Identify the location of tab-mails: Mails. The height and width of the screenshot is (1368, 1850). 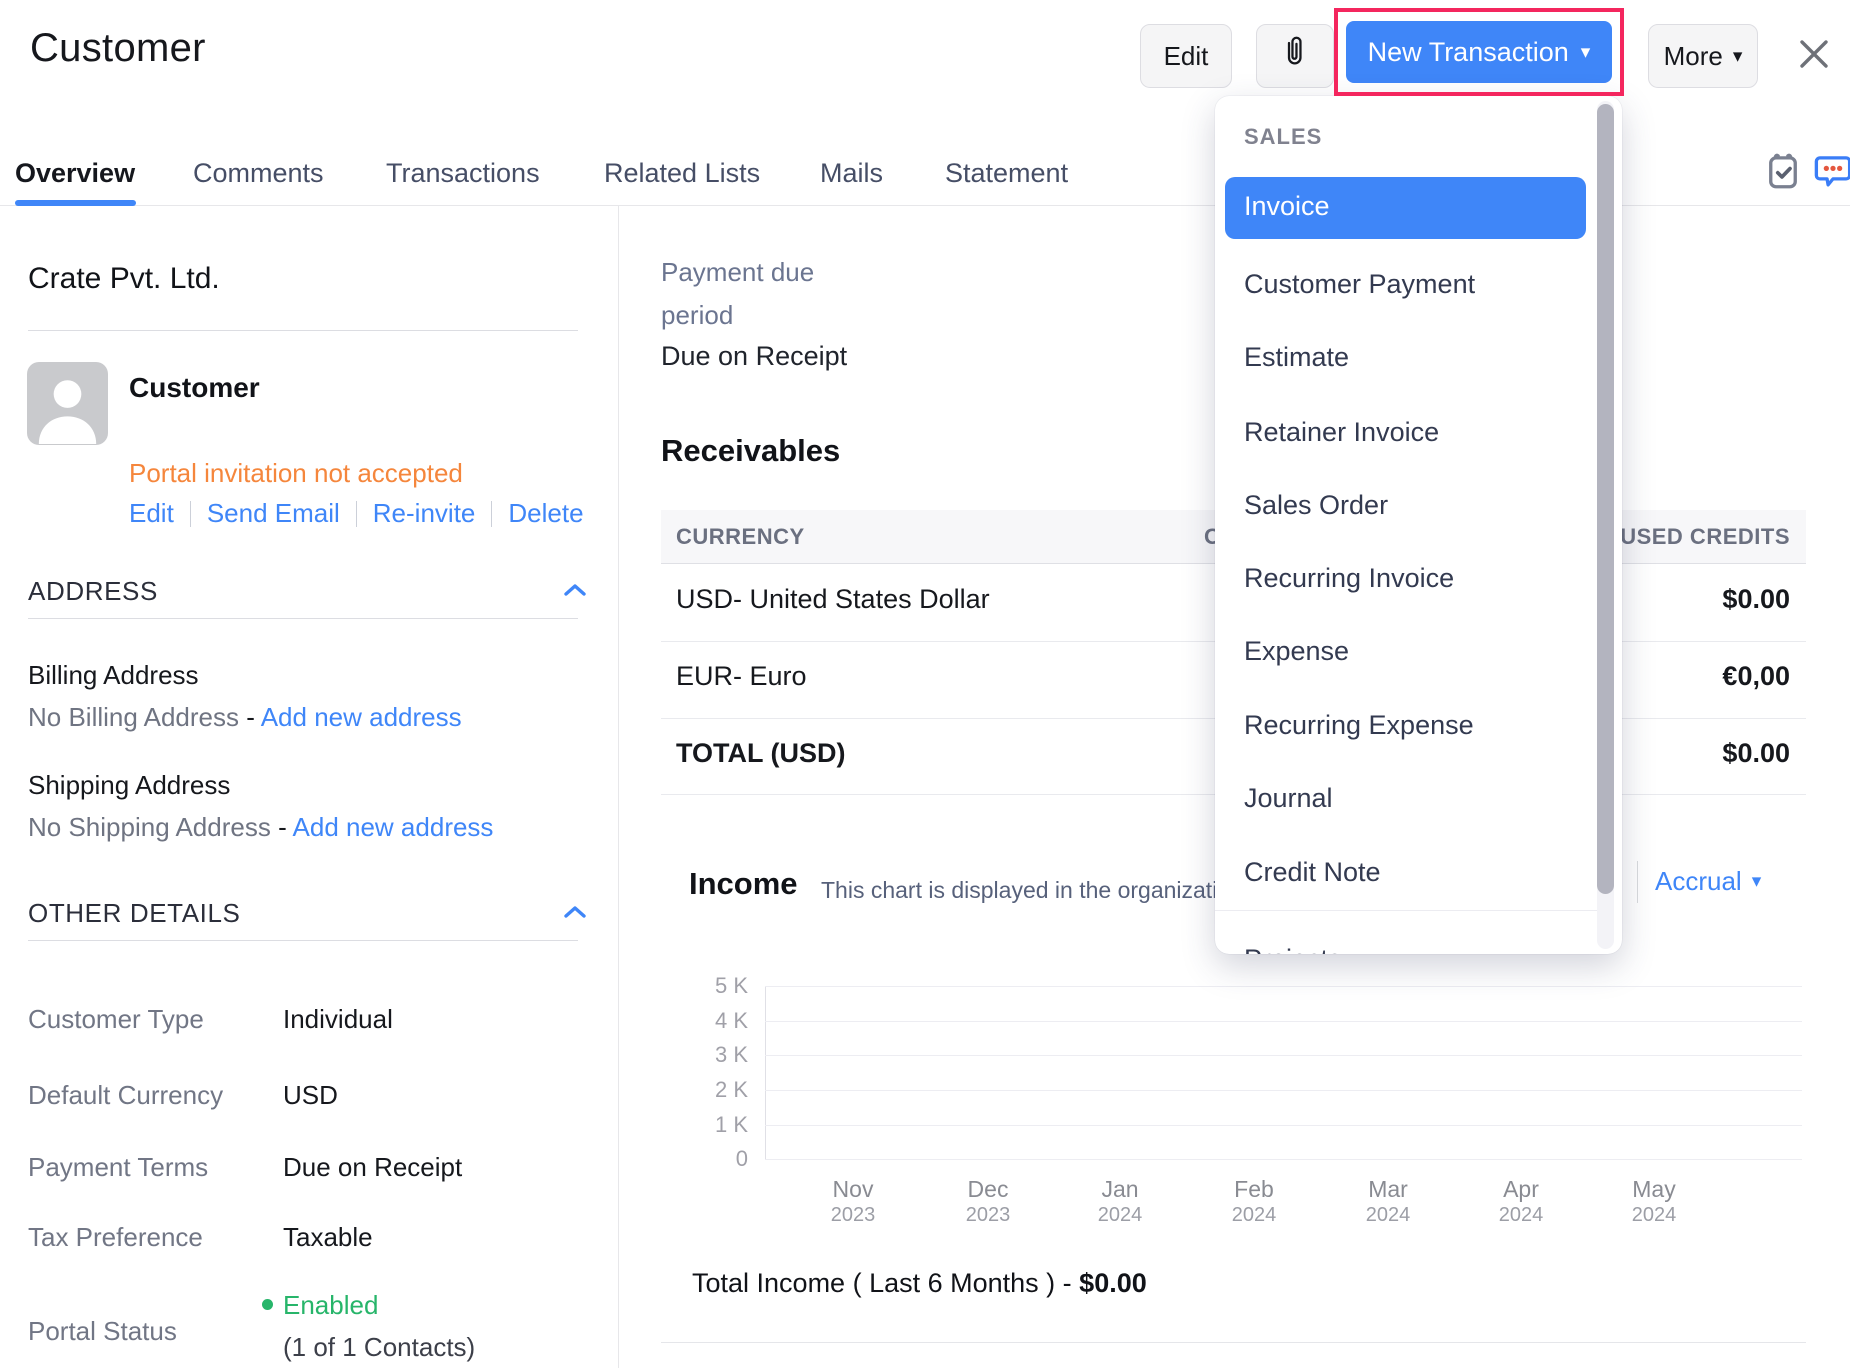
(851, 173).